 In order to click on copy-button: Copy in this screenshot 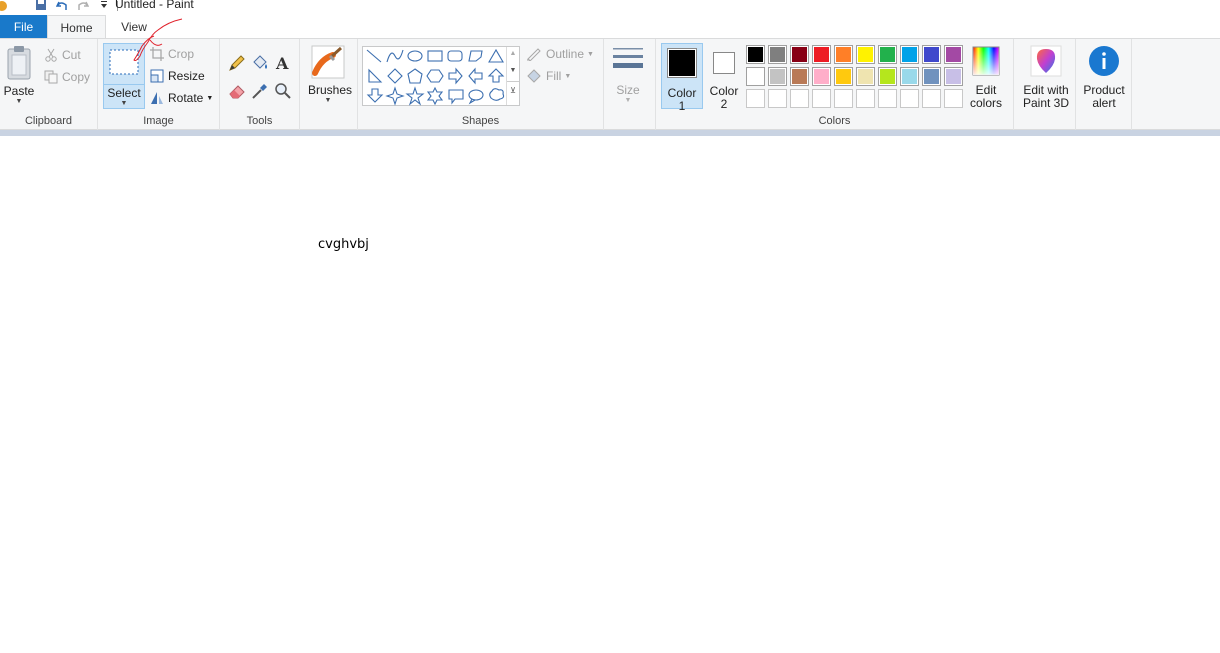, I will do `click(67, 77)`.